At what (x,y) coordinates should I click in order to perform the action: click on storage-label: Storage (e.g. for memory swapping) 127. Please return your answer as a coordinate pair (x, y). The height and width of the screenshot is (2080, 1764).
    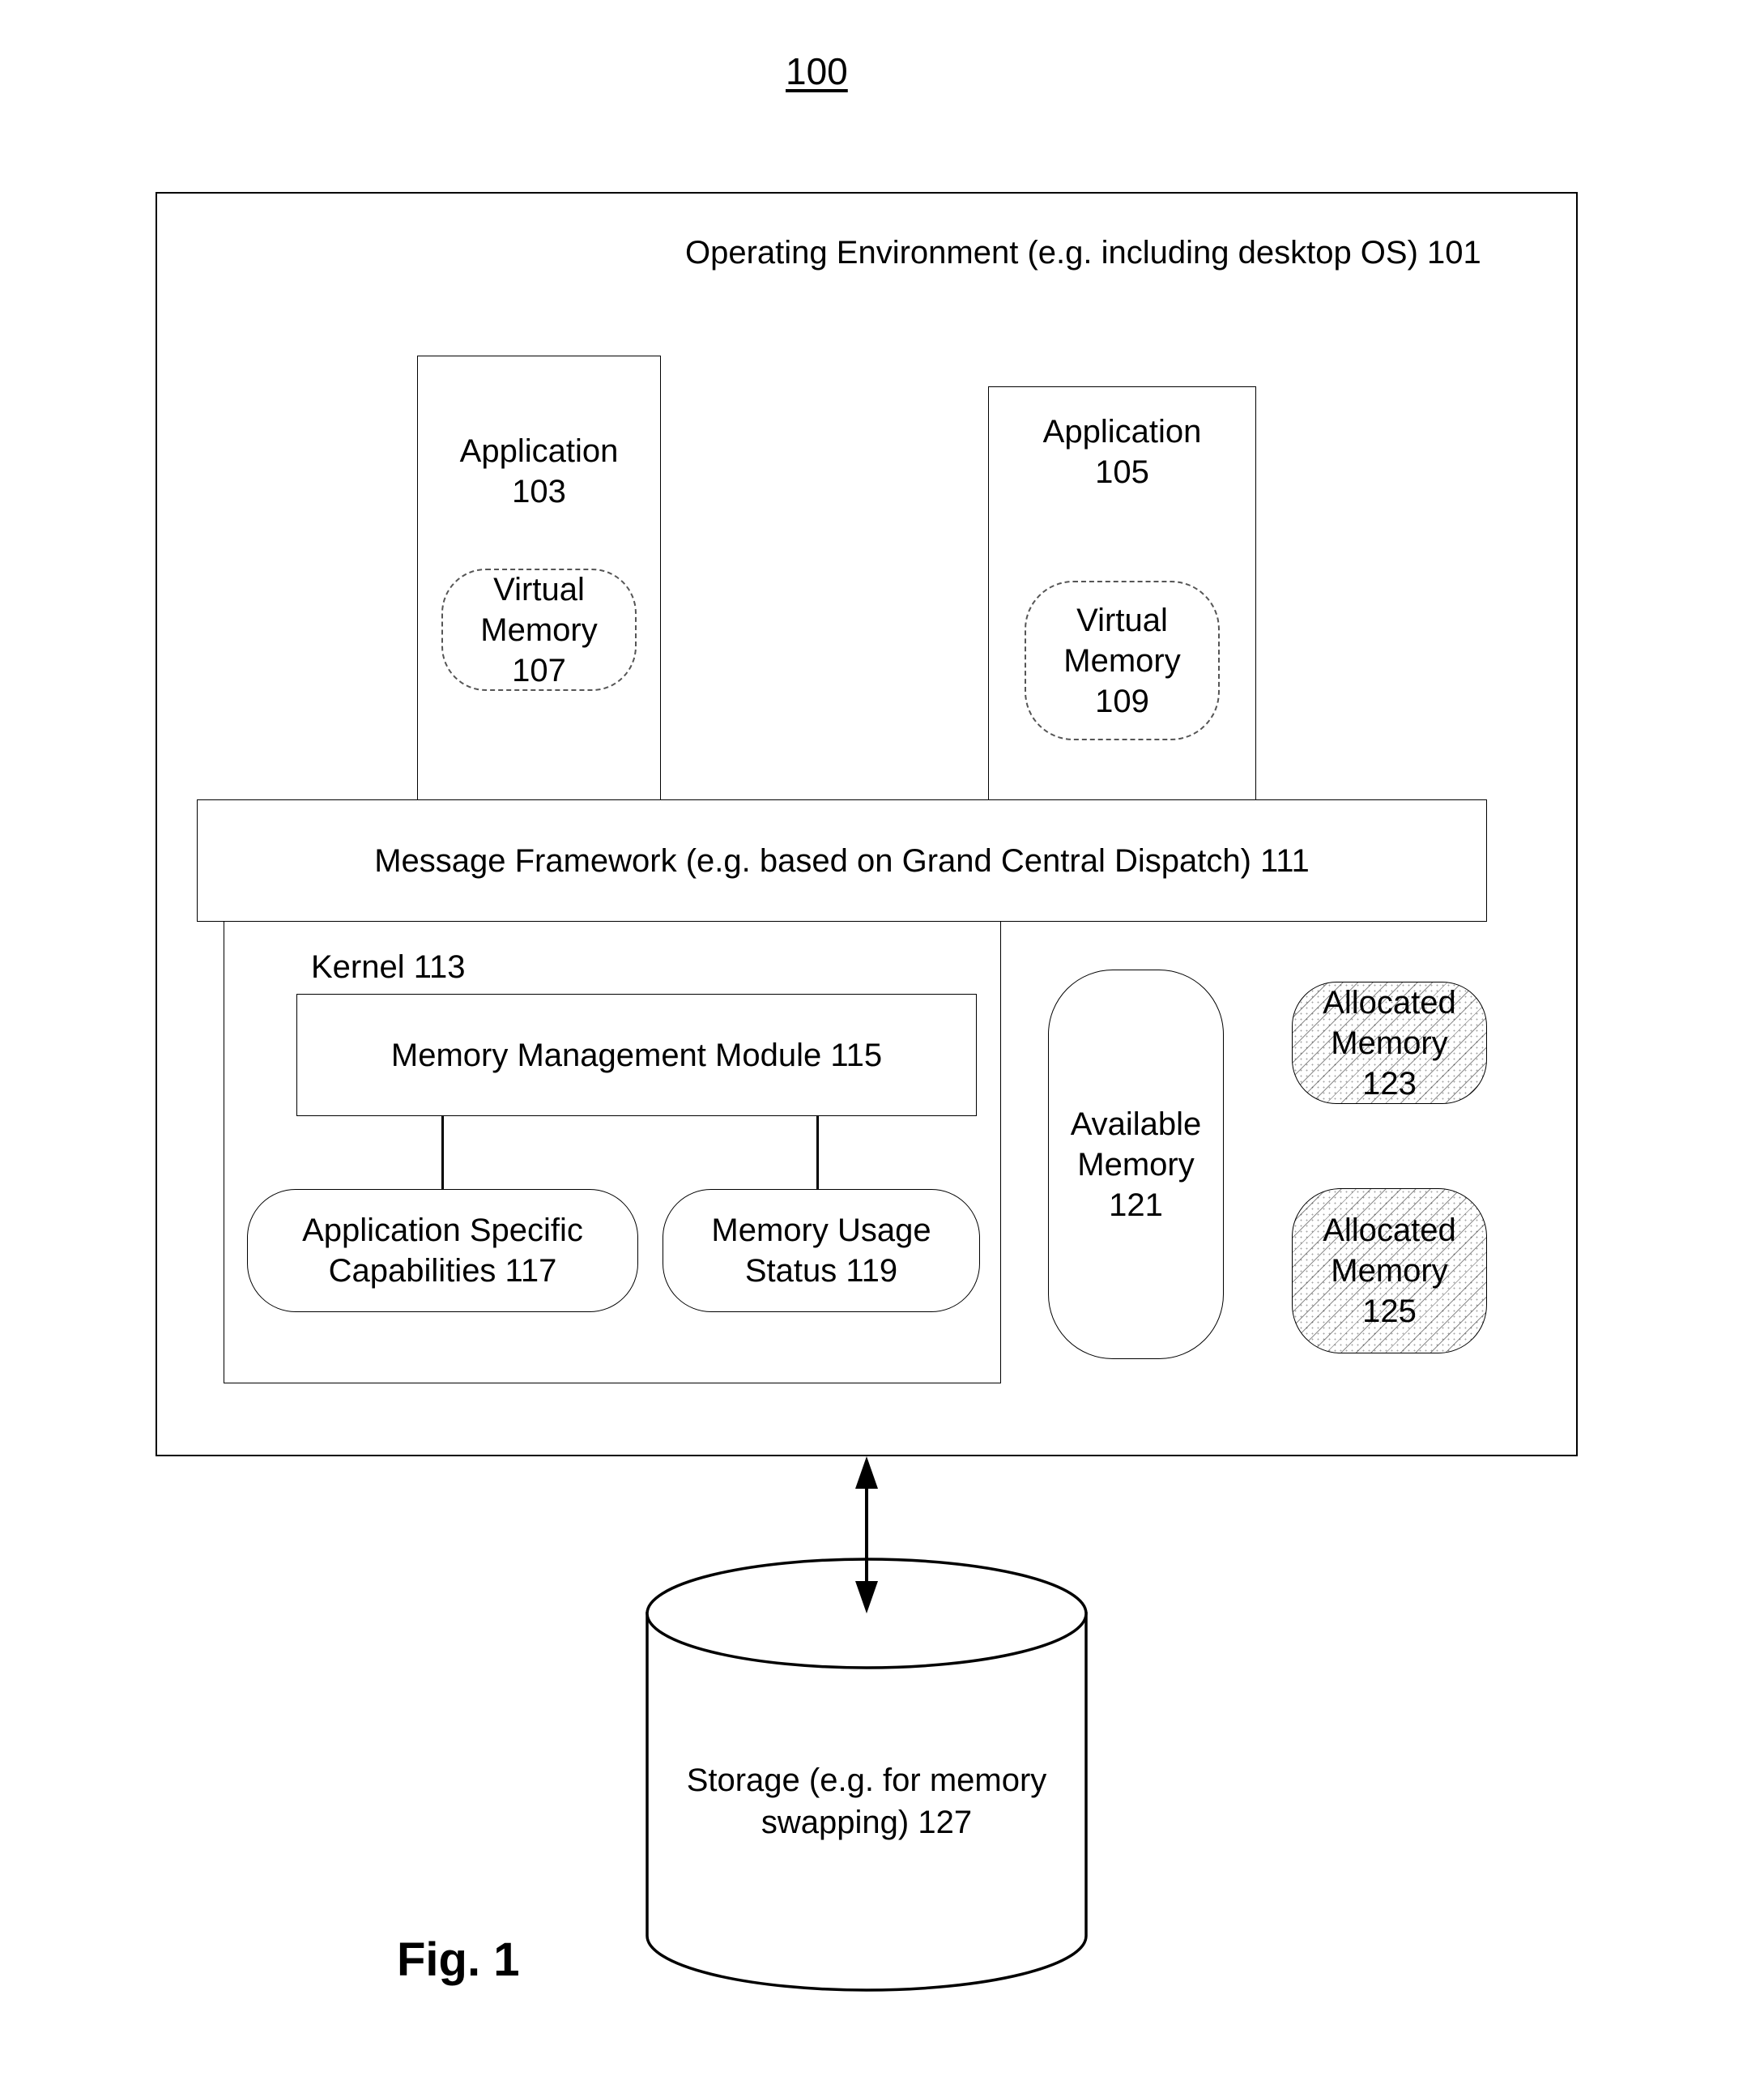
    Looking at the image, I should click on (866, 1801).